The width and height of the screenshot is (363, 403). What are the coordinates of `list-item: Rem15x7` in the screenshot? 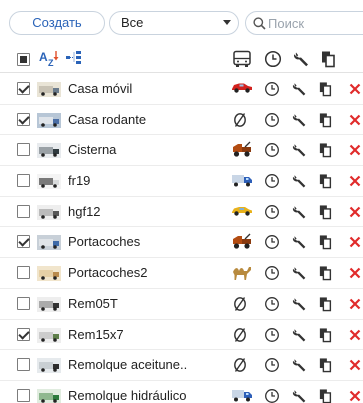 It's located at (181, 335).